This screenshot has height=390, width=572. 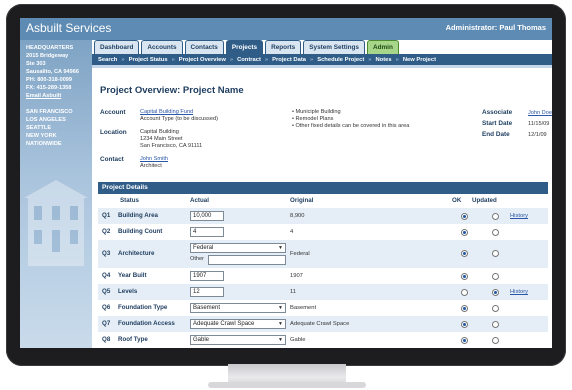 I want to click on tab-admin: Admin, so click(x=382, y=47).